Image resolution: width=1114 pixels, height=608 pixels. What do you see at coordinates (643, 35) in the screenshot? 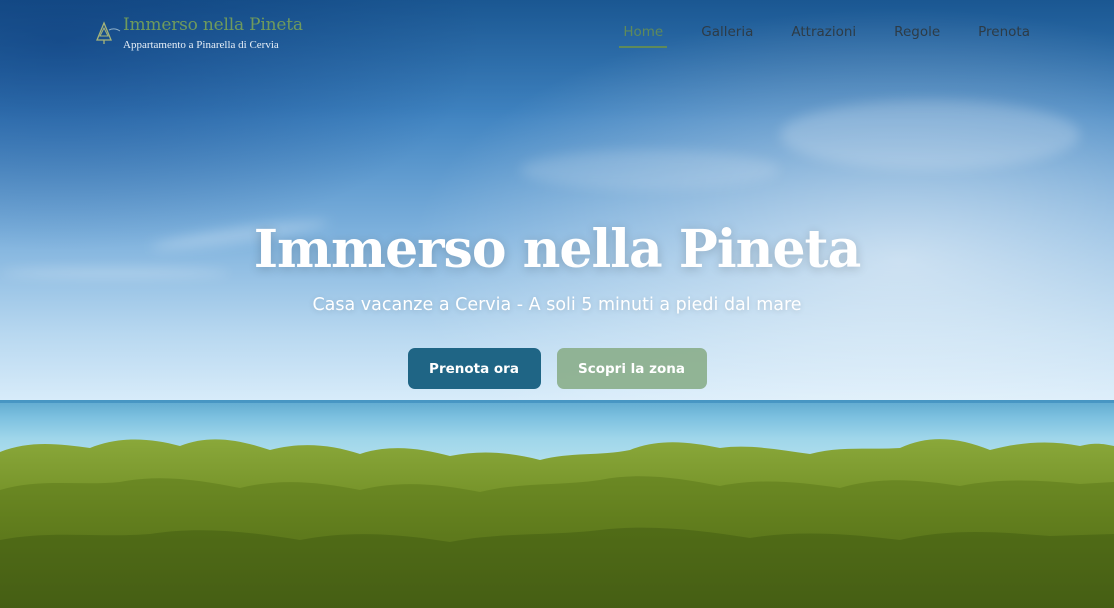
I see `nav-home: Home` at bounding box center [643, 35].